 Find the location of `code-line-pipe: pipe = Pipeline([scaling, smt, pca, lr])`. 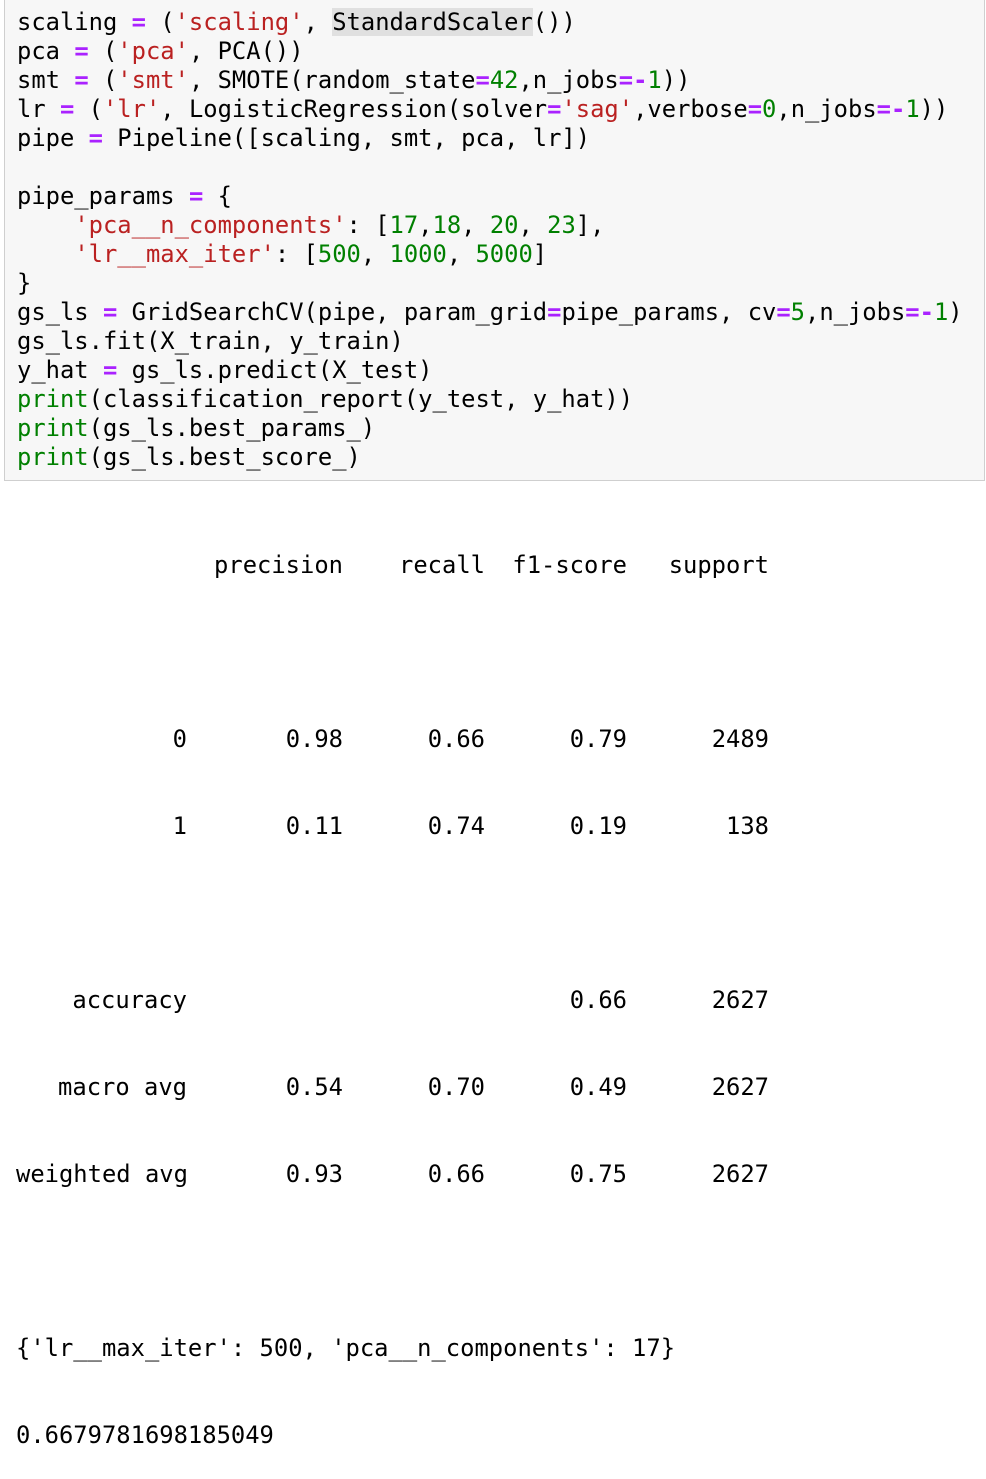

code-line-pipe: pipe = Pipeline([scaling, smt, pca, lr]) is located at coordinates (304, 138).